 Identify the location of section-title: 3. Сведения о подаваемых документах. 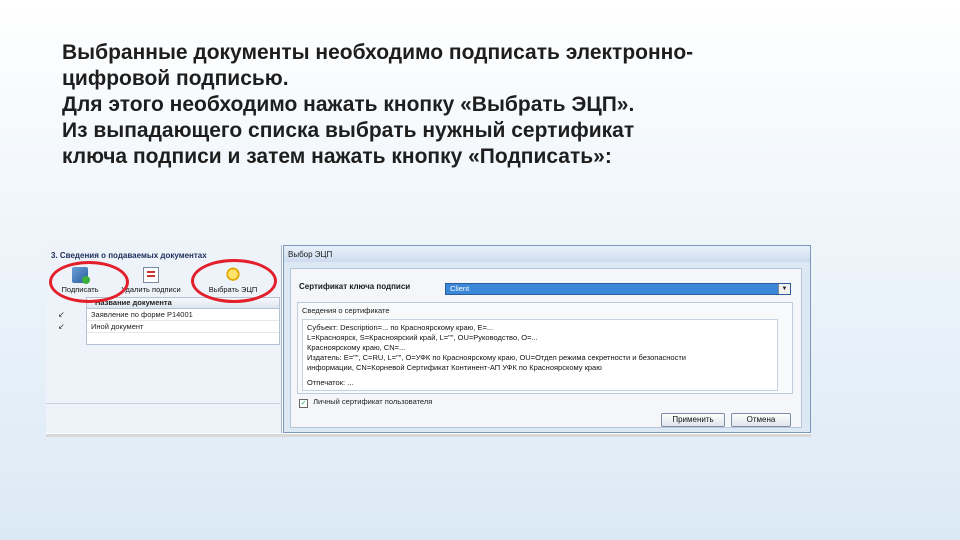
(129, 255).